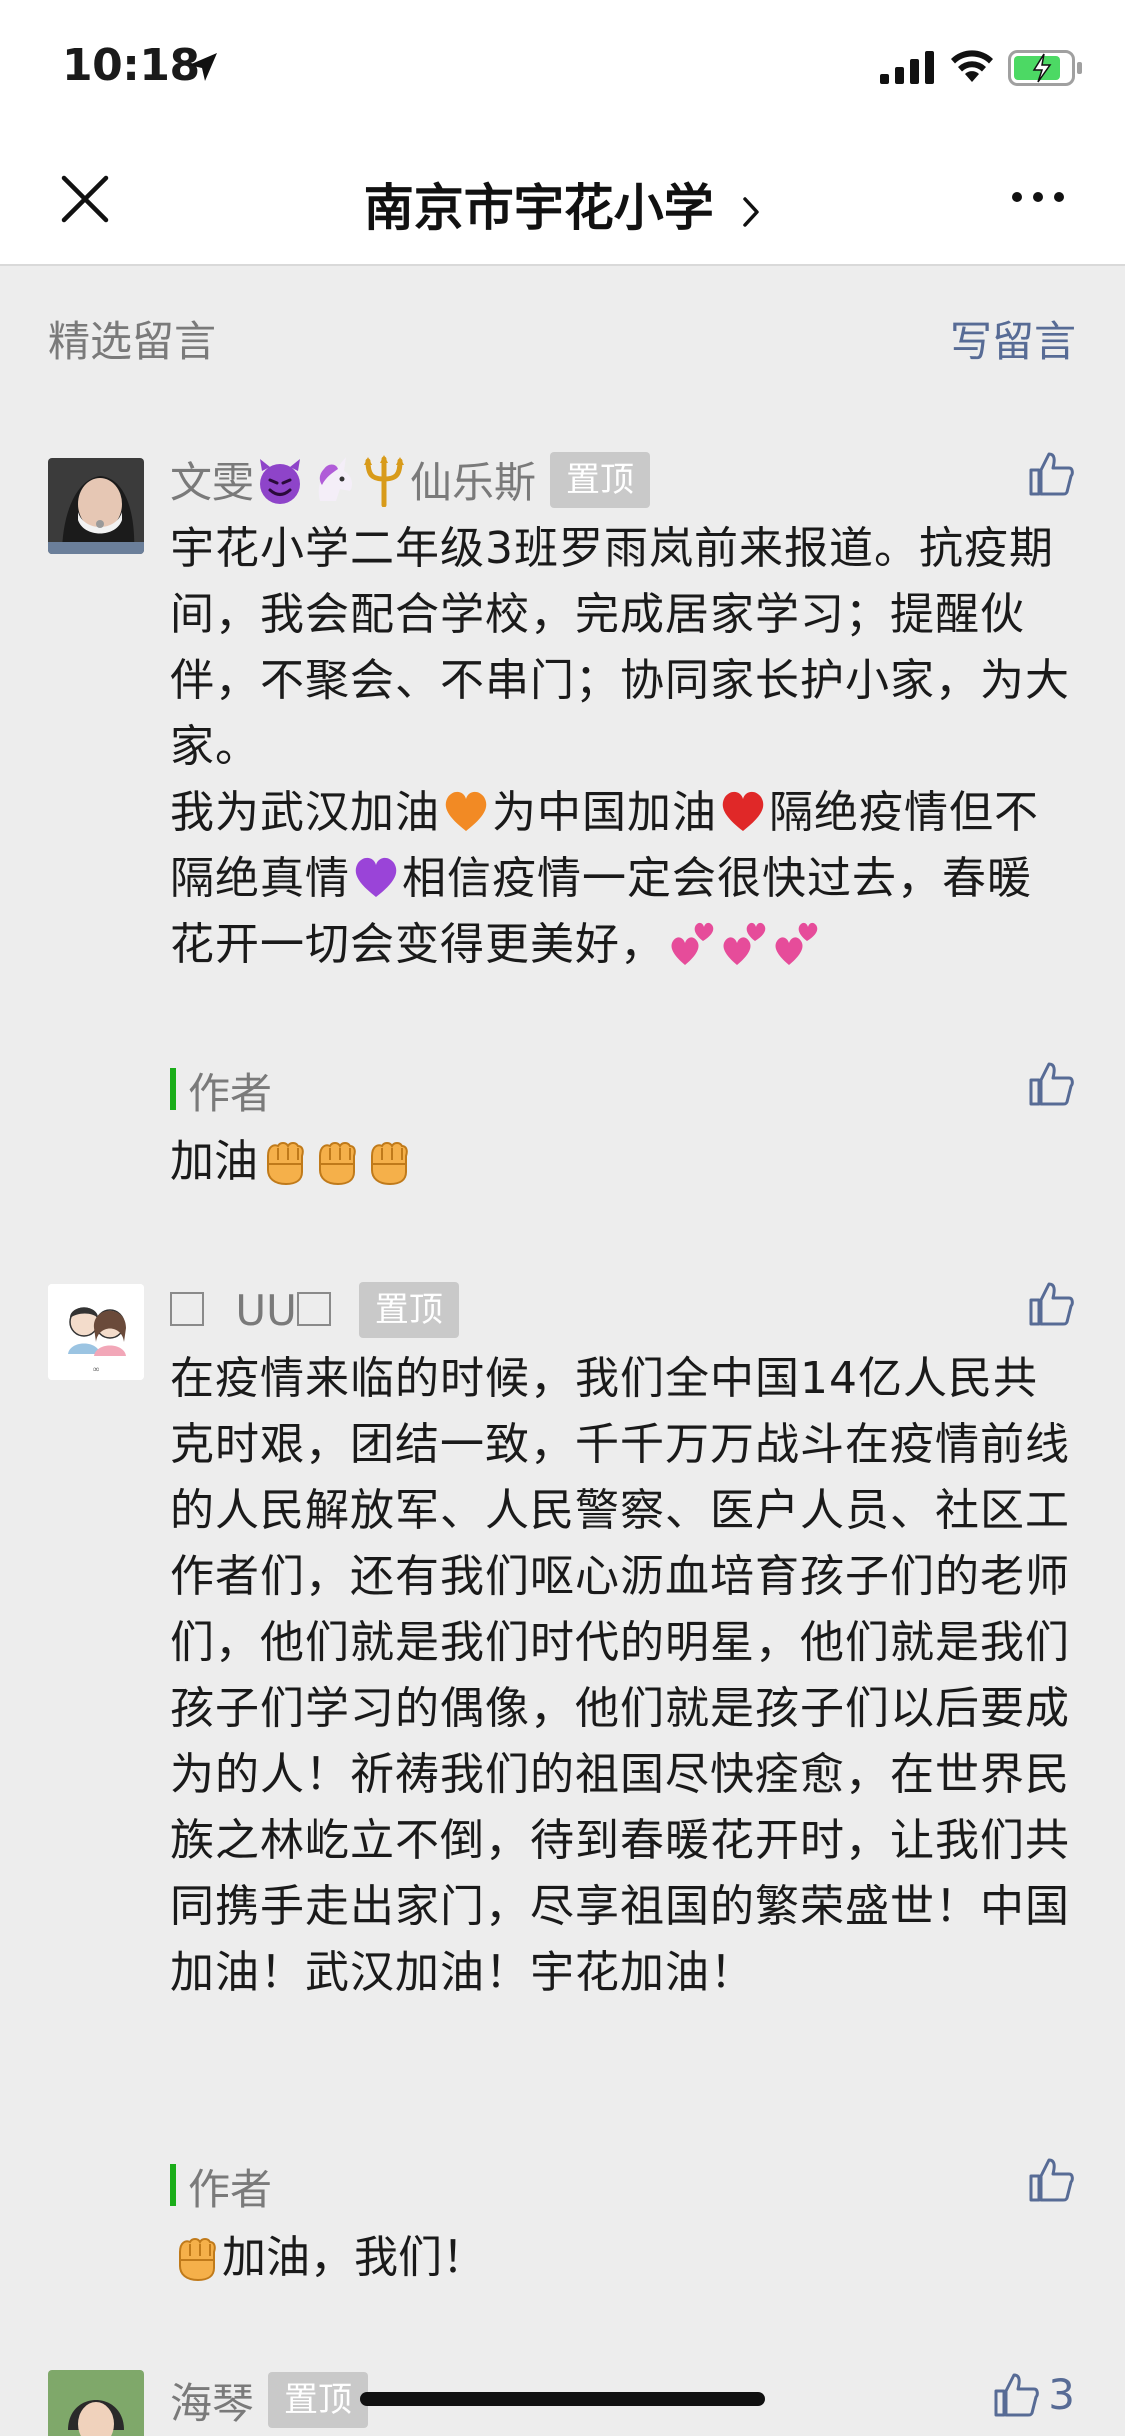 This screenshot has width=1125, height=2436. What do you see at coordinates (266, 1310) in the screenshot?
I see `nickname-text: UU` at bounding box center [266, 1310].